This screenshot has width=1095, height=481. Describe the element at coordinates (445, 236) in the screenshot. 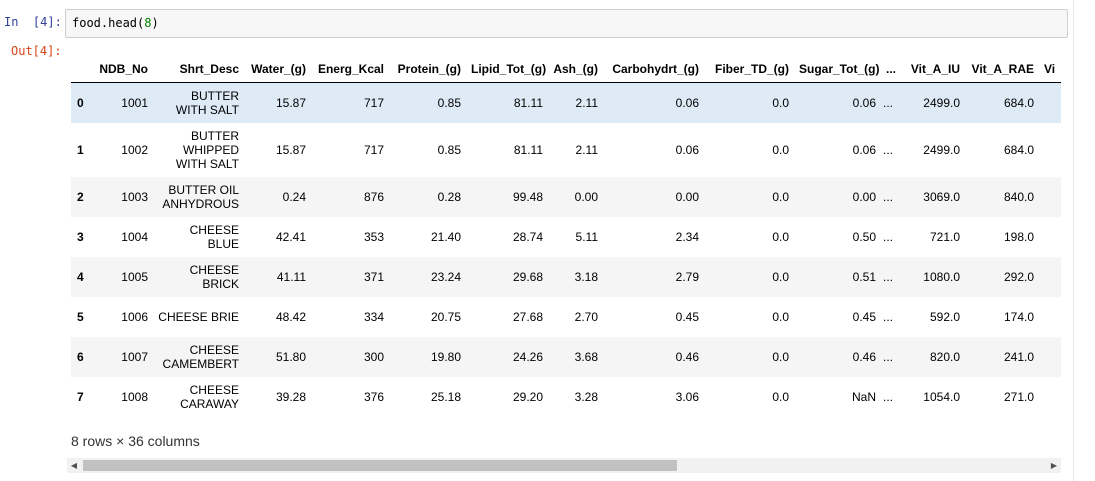

I see `table-cell: 21.40` at that location.